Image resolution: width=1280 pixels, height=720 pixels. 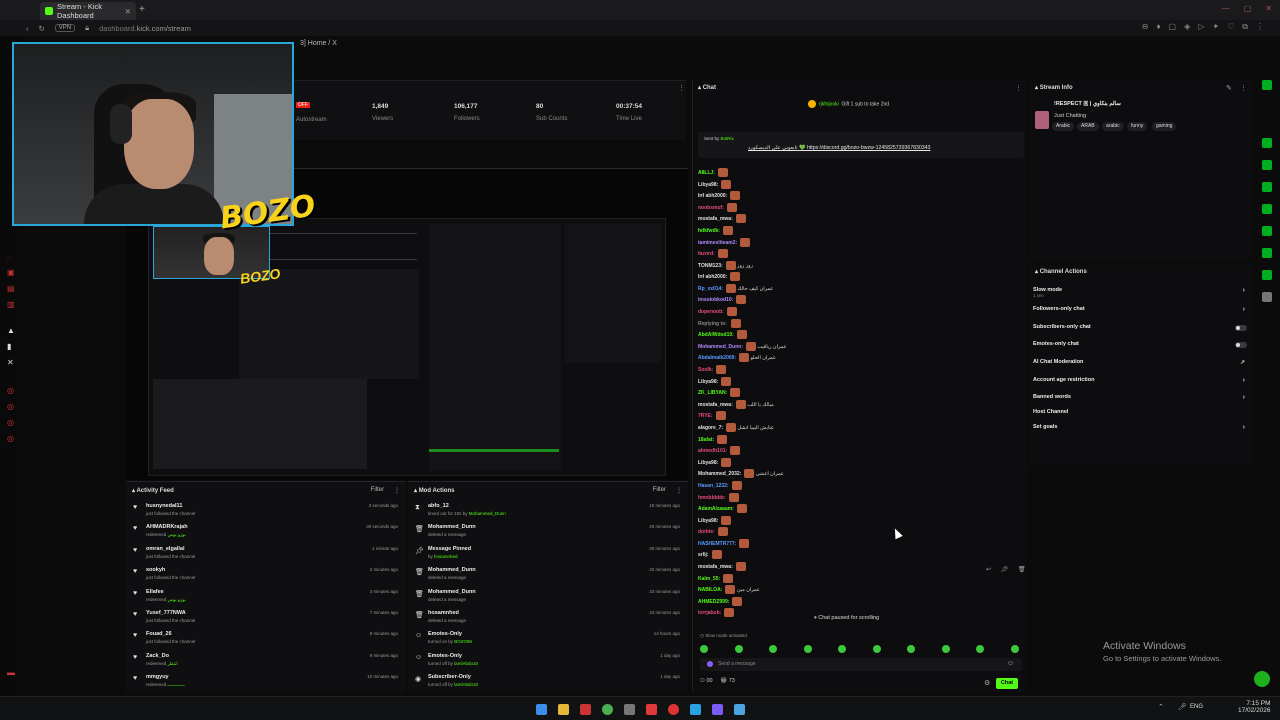 I want to click on chat-message: Hasan_1232:, so click(x=720, y=485).